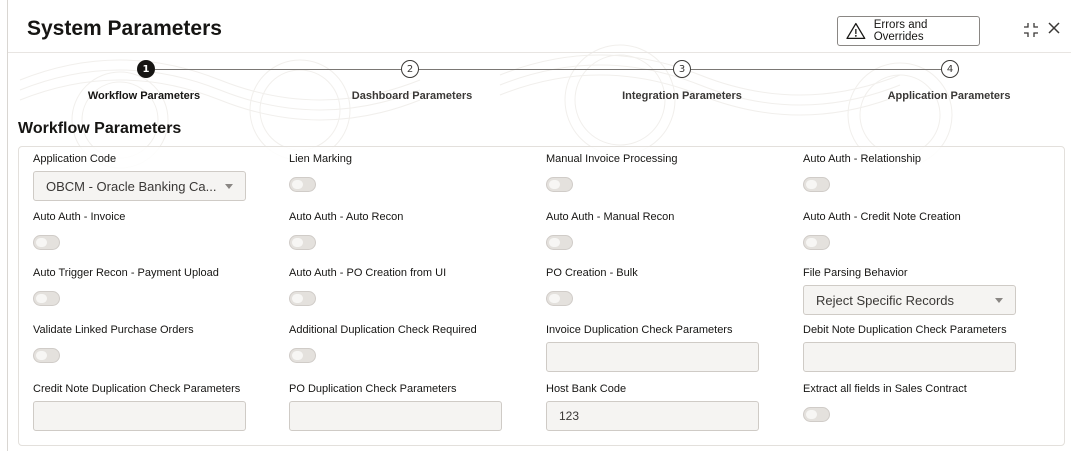  What do you see at coordinates (302, 355) in the screenshot?
I see `additional-duplication-check-toggle` at bounding box center [302, 355].